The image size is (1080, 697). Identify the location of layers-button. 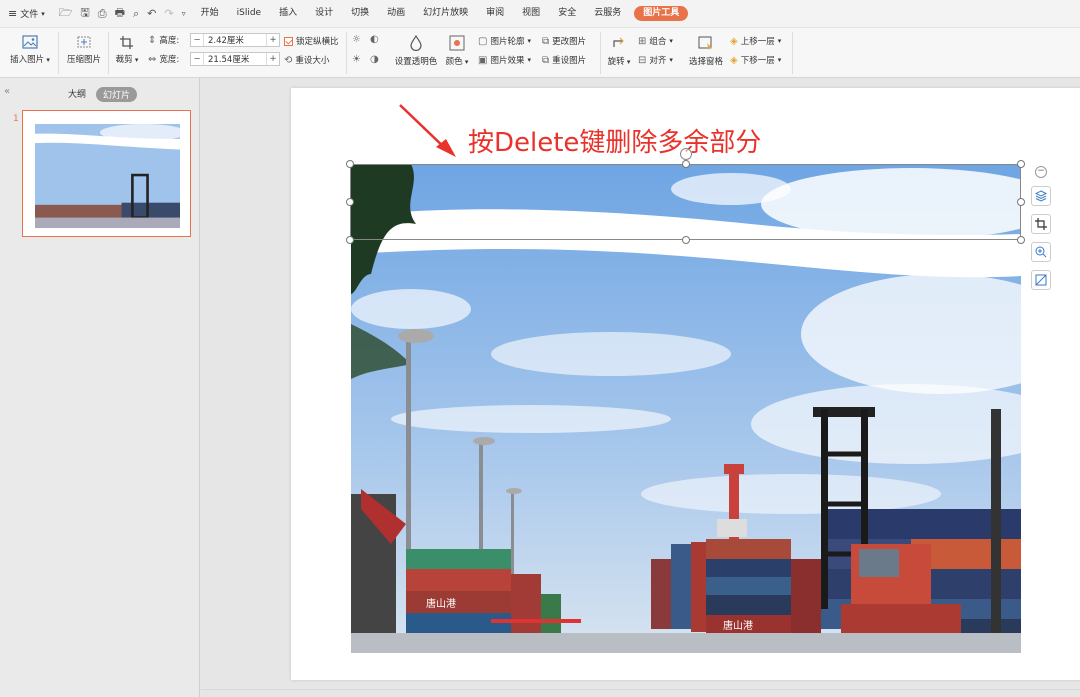
(1041, 196).